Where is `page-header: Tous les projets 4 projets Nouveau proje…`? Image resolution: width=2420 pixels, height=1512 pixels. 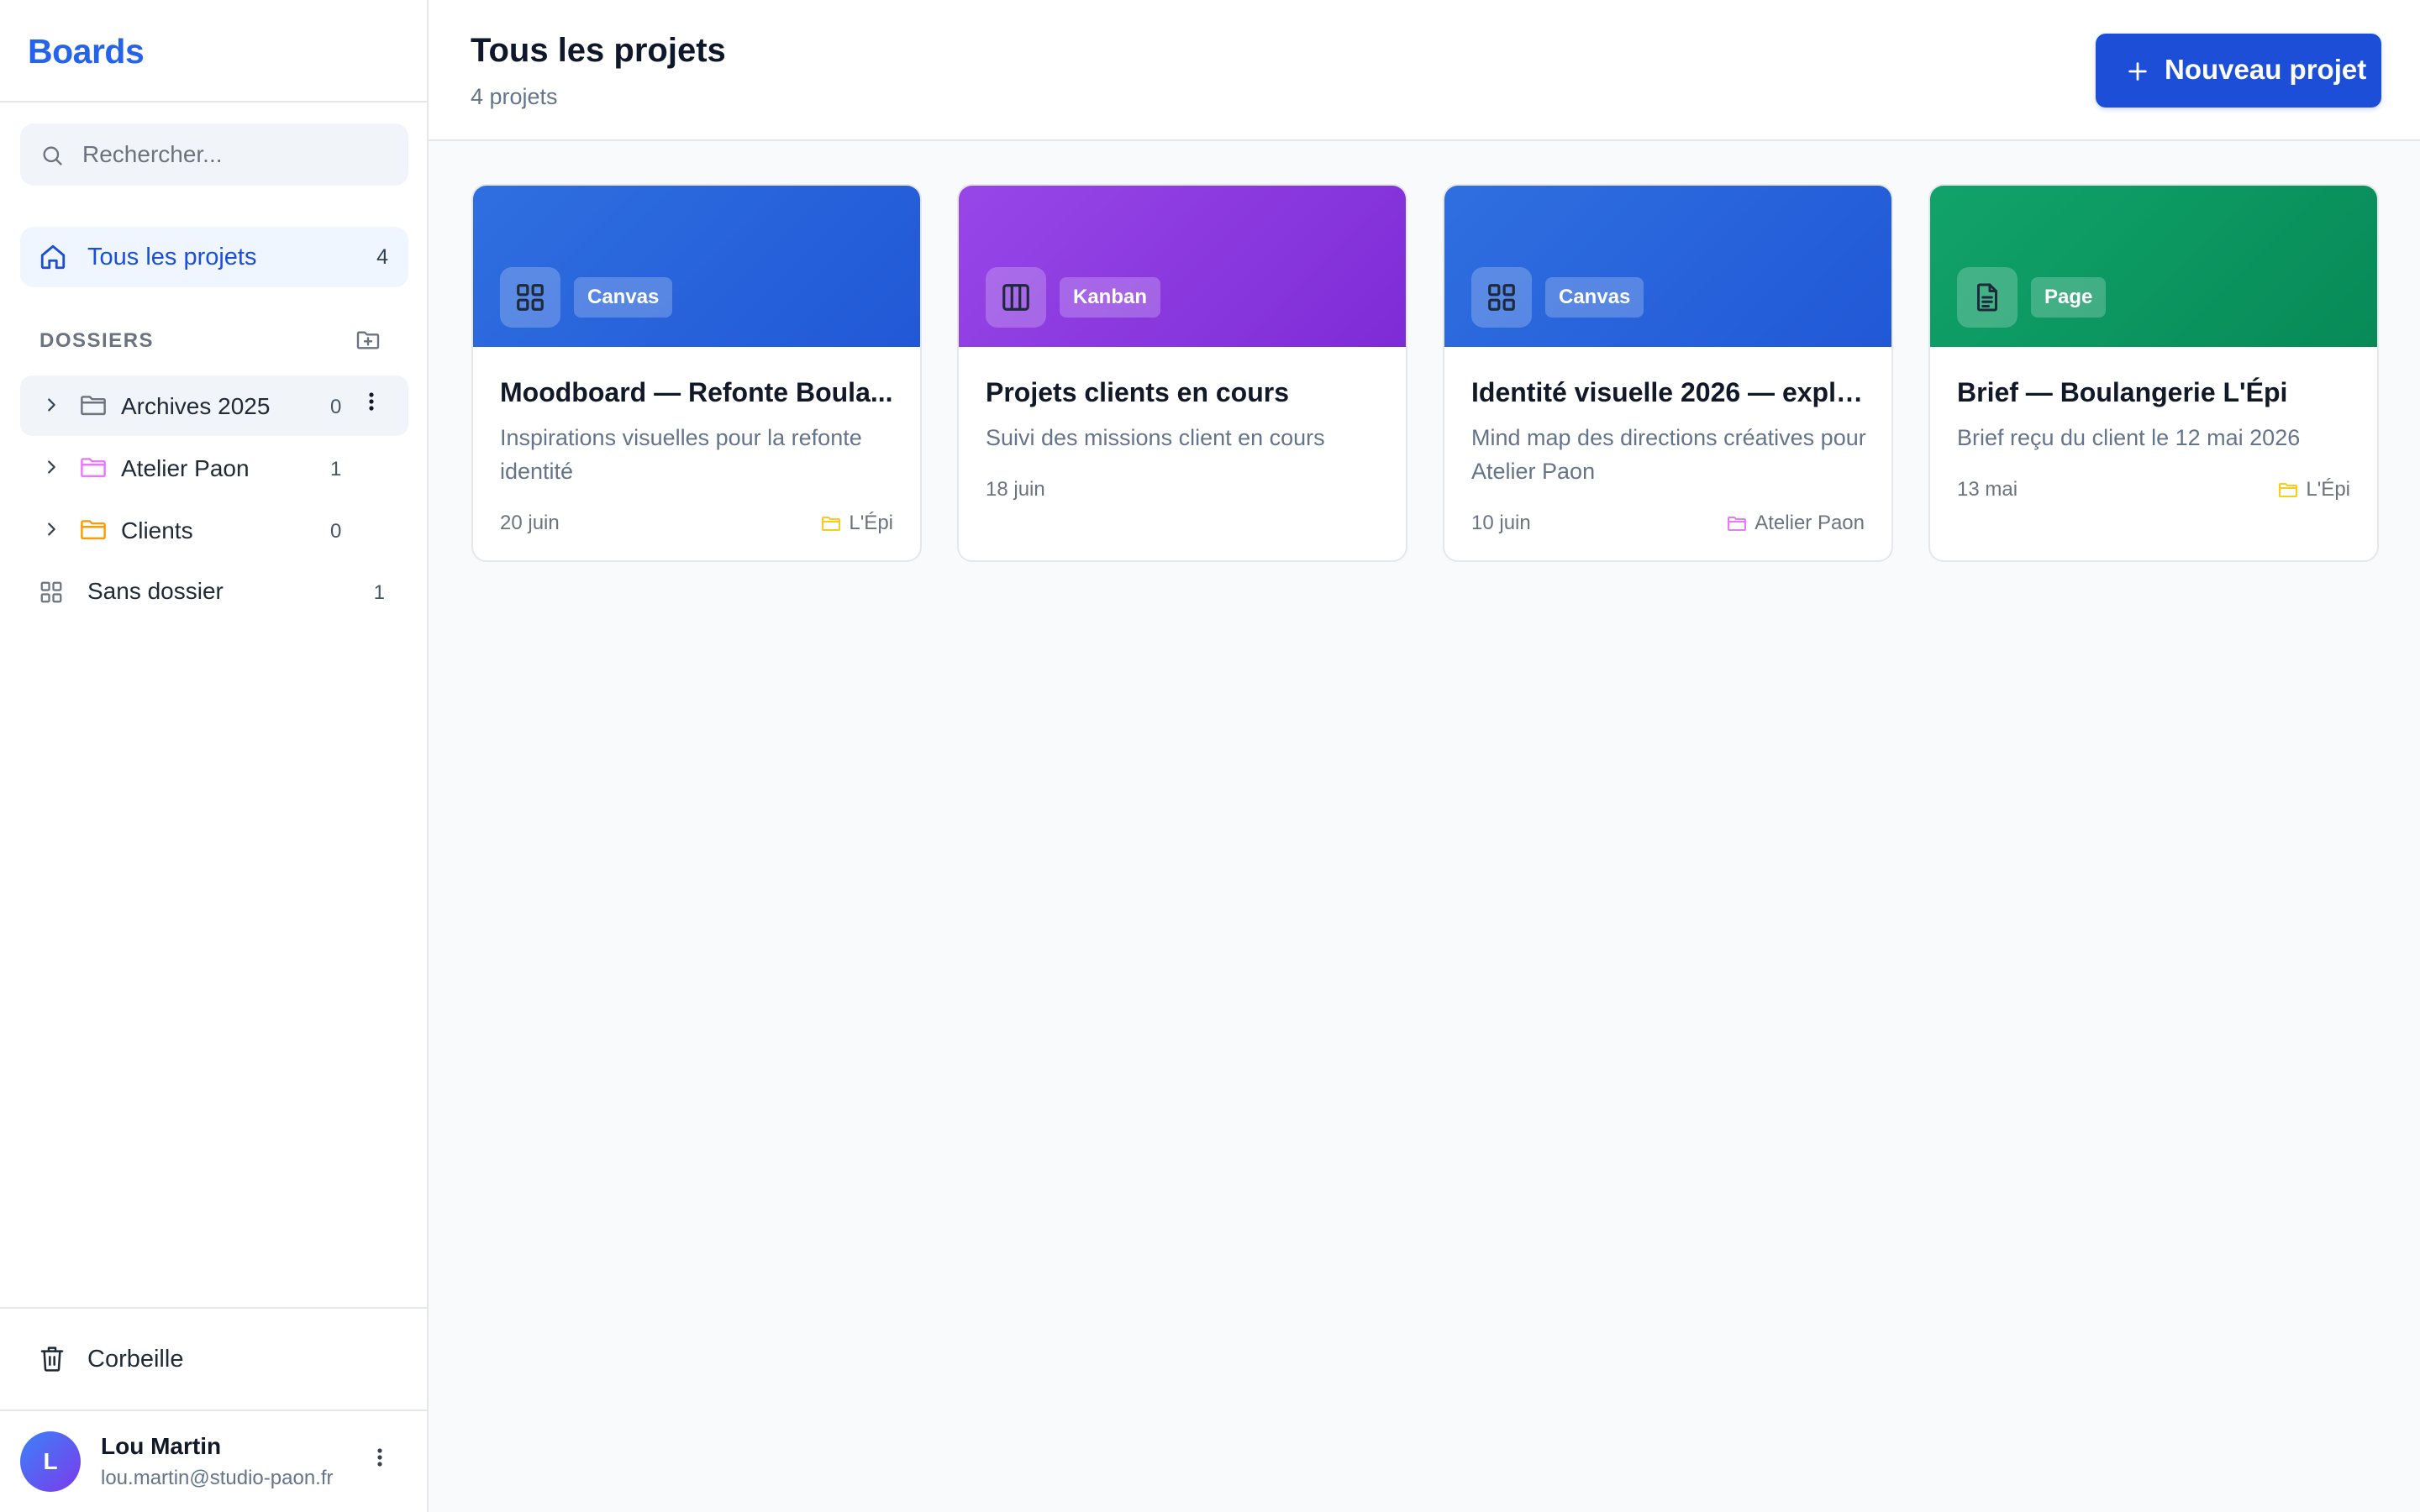
page-header: Tous les projets 4 projets Nouveau proje… is located at coordinates (1424, 70).